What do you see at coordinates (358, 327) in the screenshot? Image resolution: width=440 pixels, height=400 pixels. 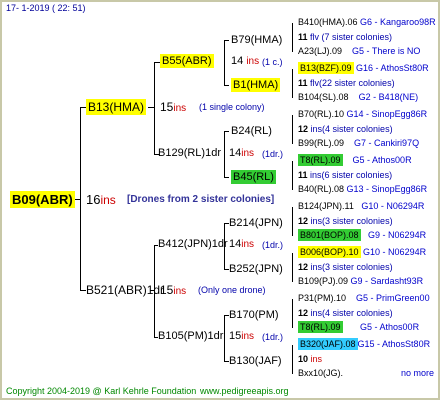 I see `g4-bottom: T8(RL).09 G5 - Athos00R` at bounding box center [358, 327].